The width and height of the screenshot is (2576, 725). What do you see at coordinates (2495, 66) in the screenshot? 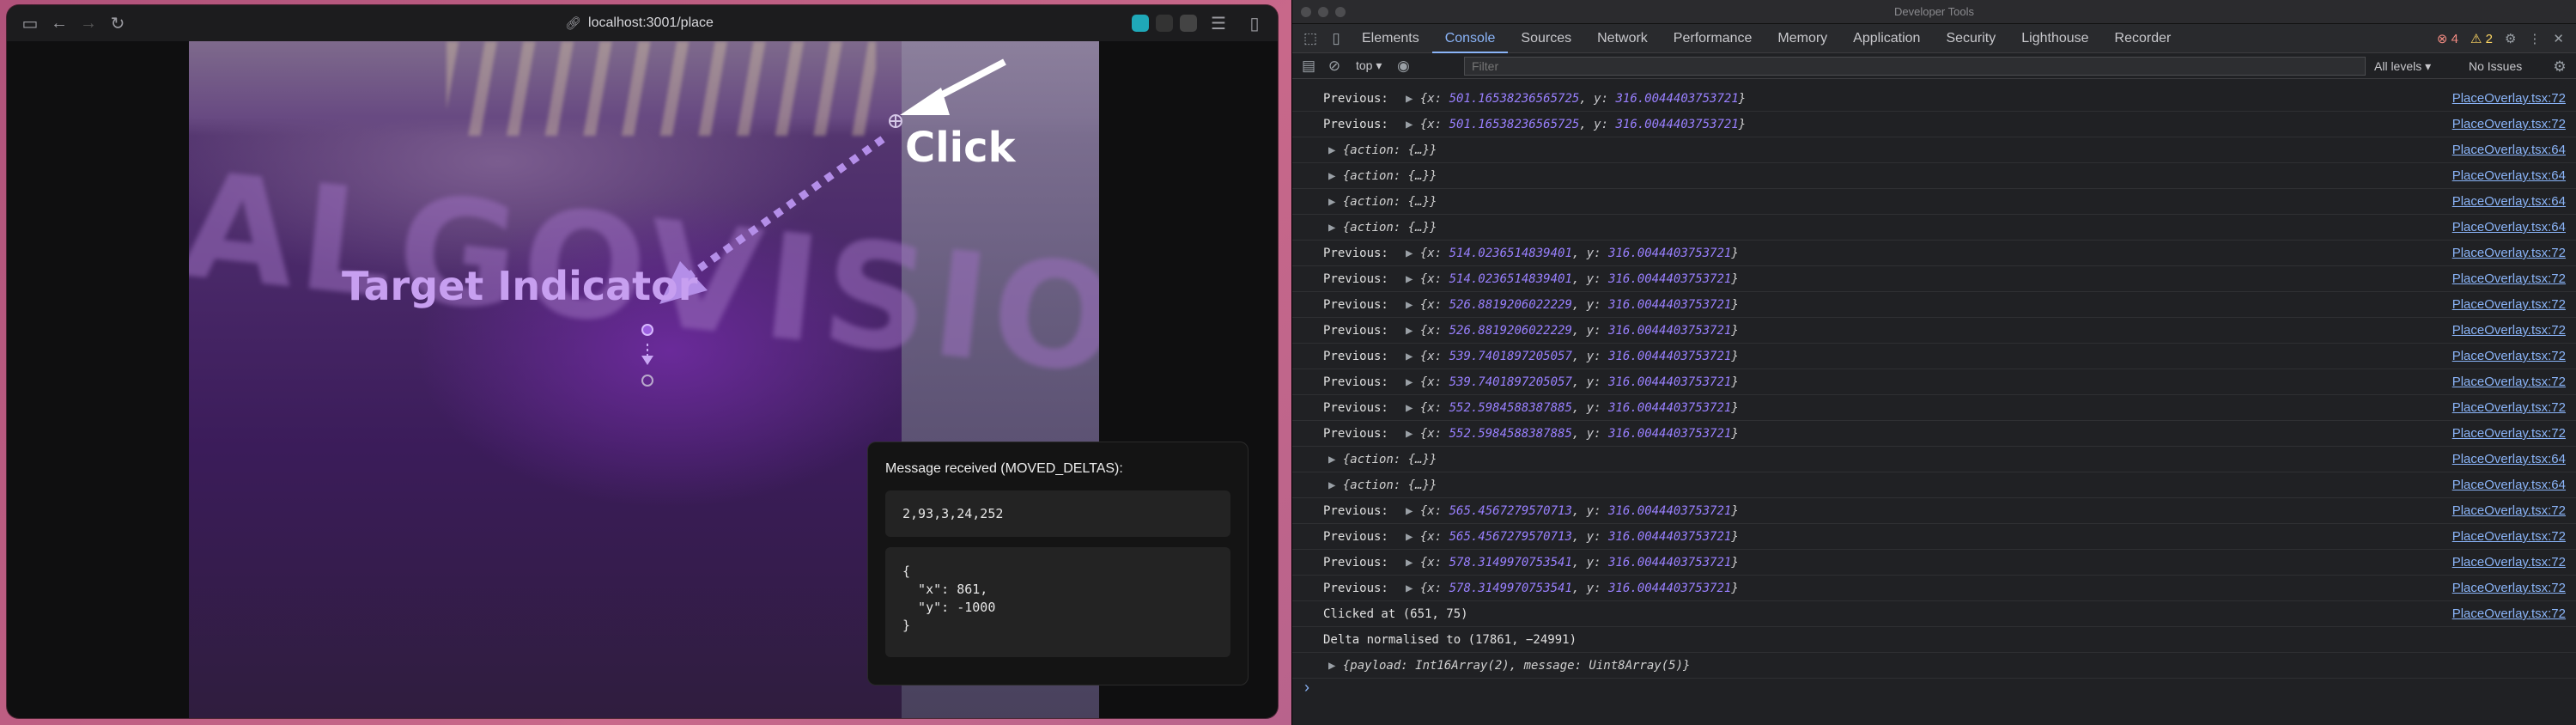
I see `issues-link: No Issues` at bounding box center [2495, 66].